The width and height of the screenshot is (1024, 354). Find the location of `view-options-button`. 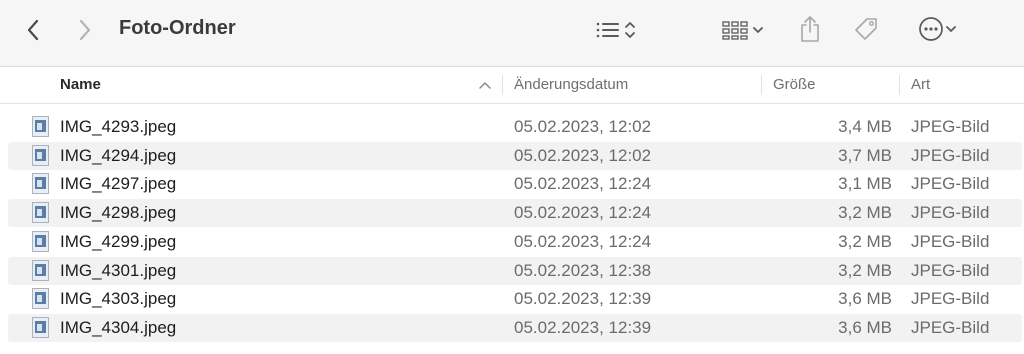

view-options-button is located at coordinates (616, 30).